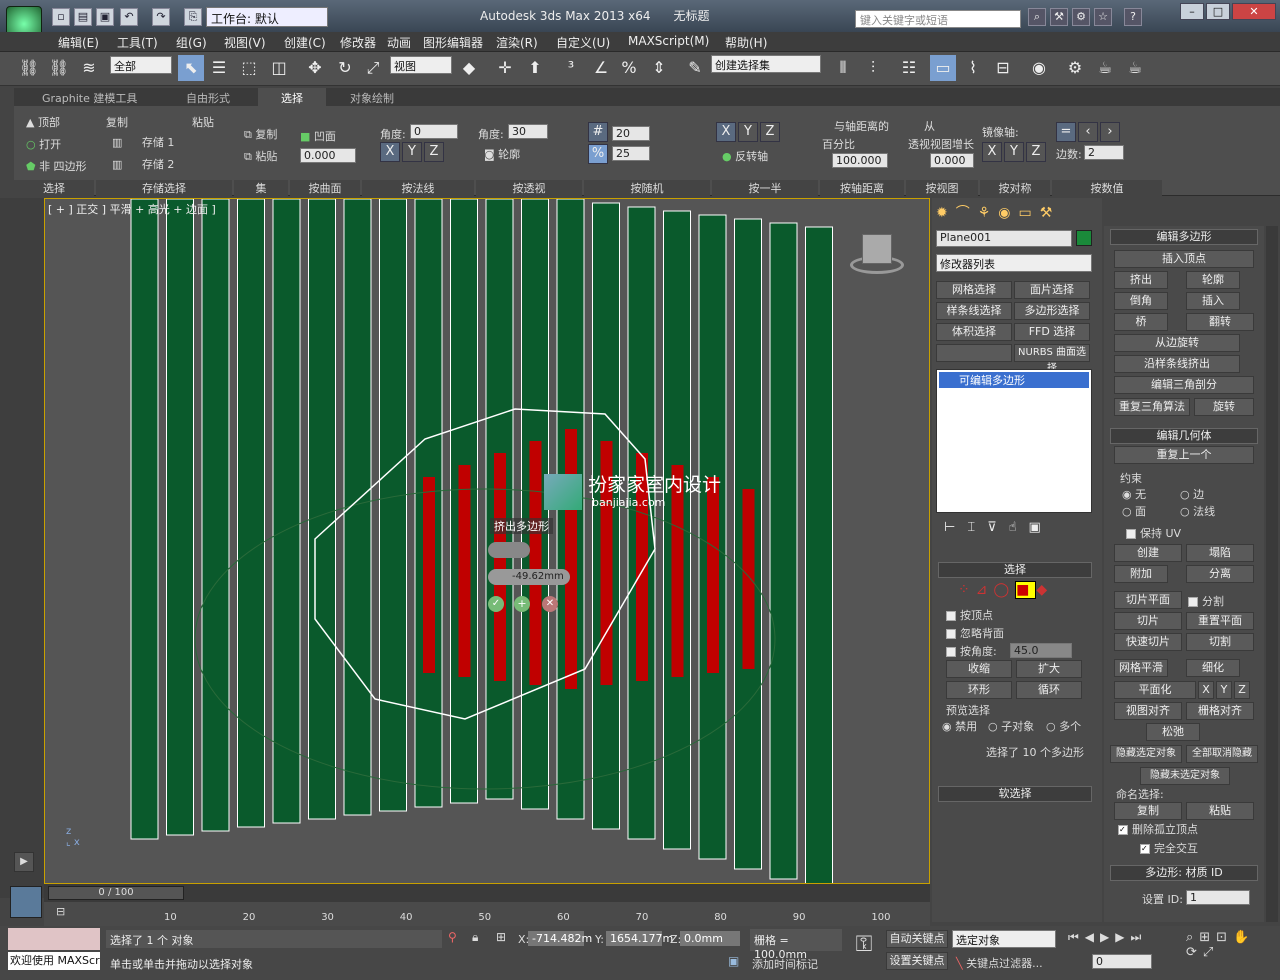 Image resolution: width=1280 pixels, height=980 pixels. Describe the element at coordinates (529, 577) in the screenshot. I see `caddy-value-spinner: -49.62mm` at that location.